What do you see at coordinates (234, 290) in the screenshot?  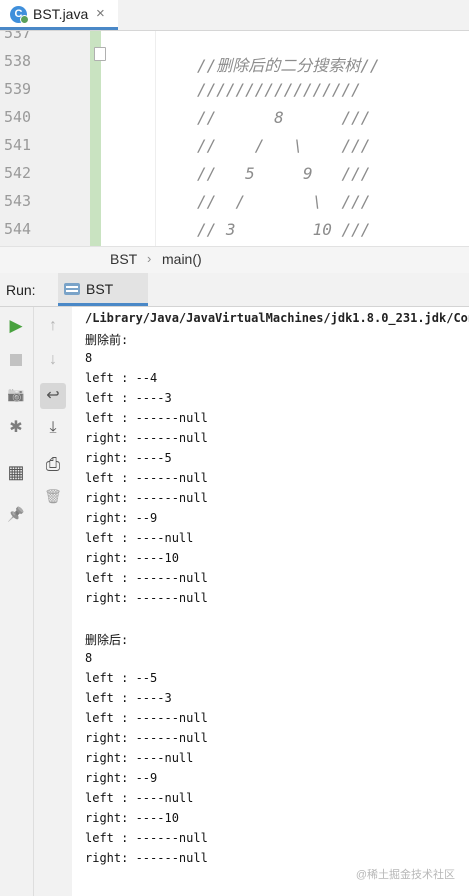 I see `run-tool-window-header: Run: BST` at bounding box center [234, 290].